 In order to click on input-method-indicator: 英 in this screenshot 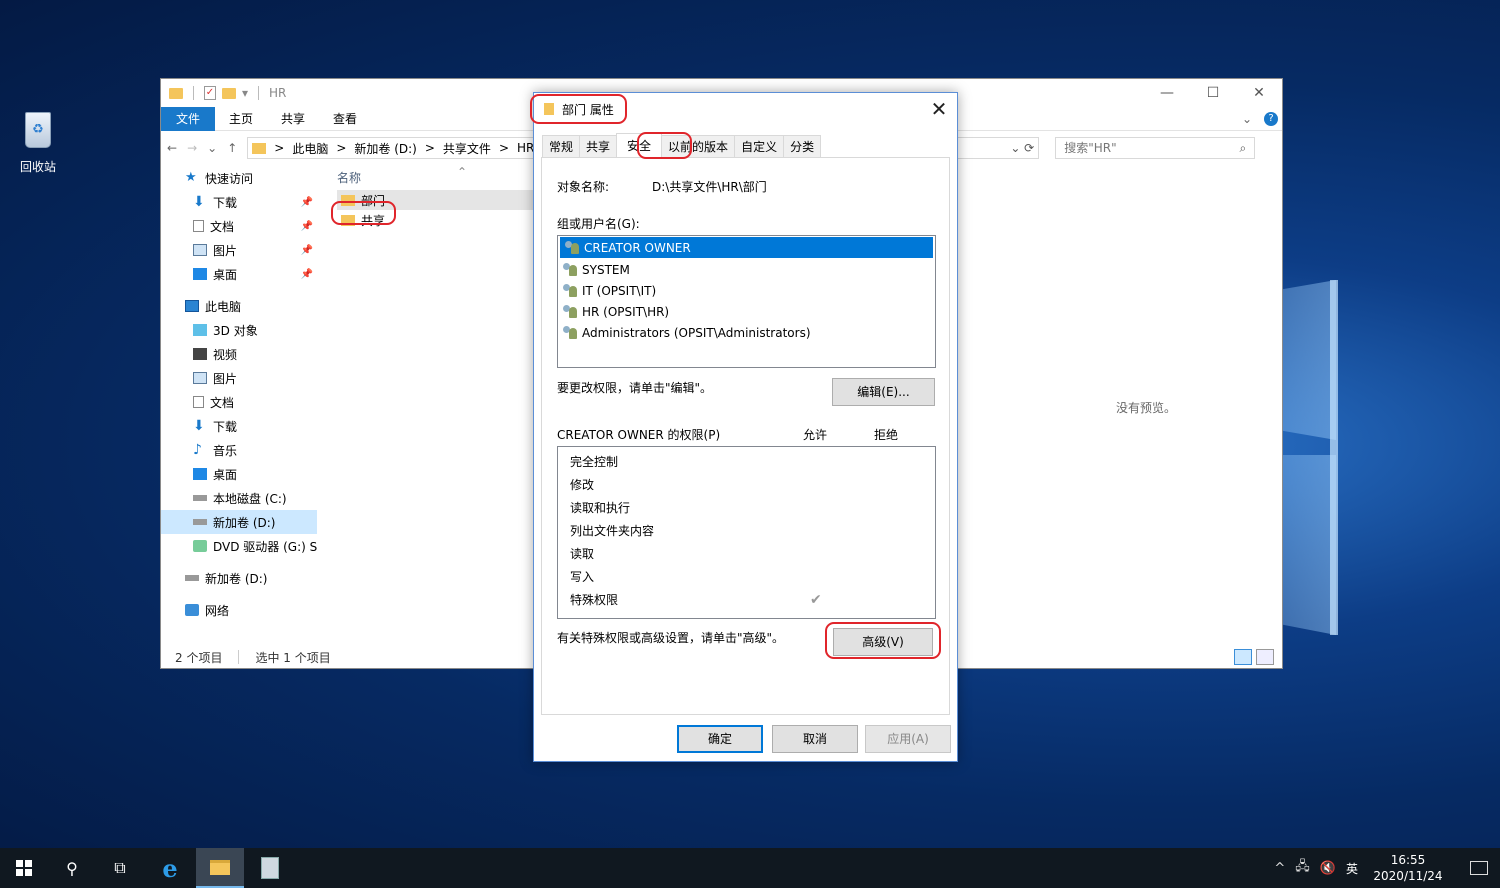, I will do `click(1352, 868)`.